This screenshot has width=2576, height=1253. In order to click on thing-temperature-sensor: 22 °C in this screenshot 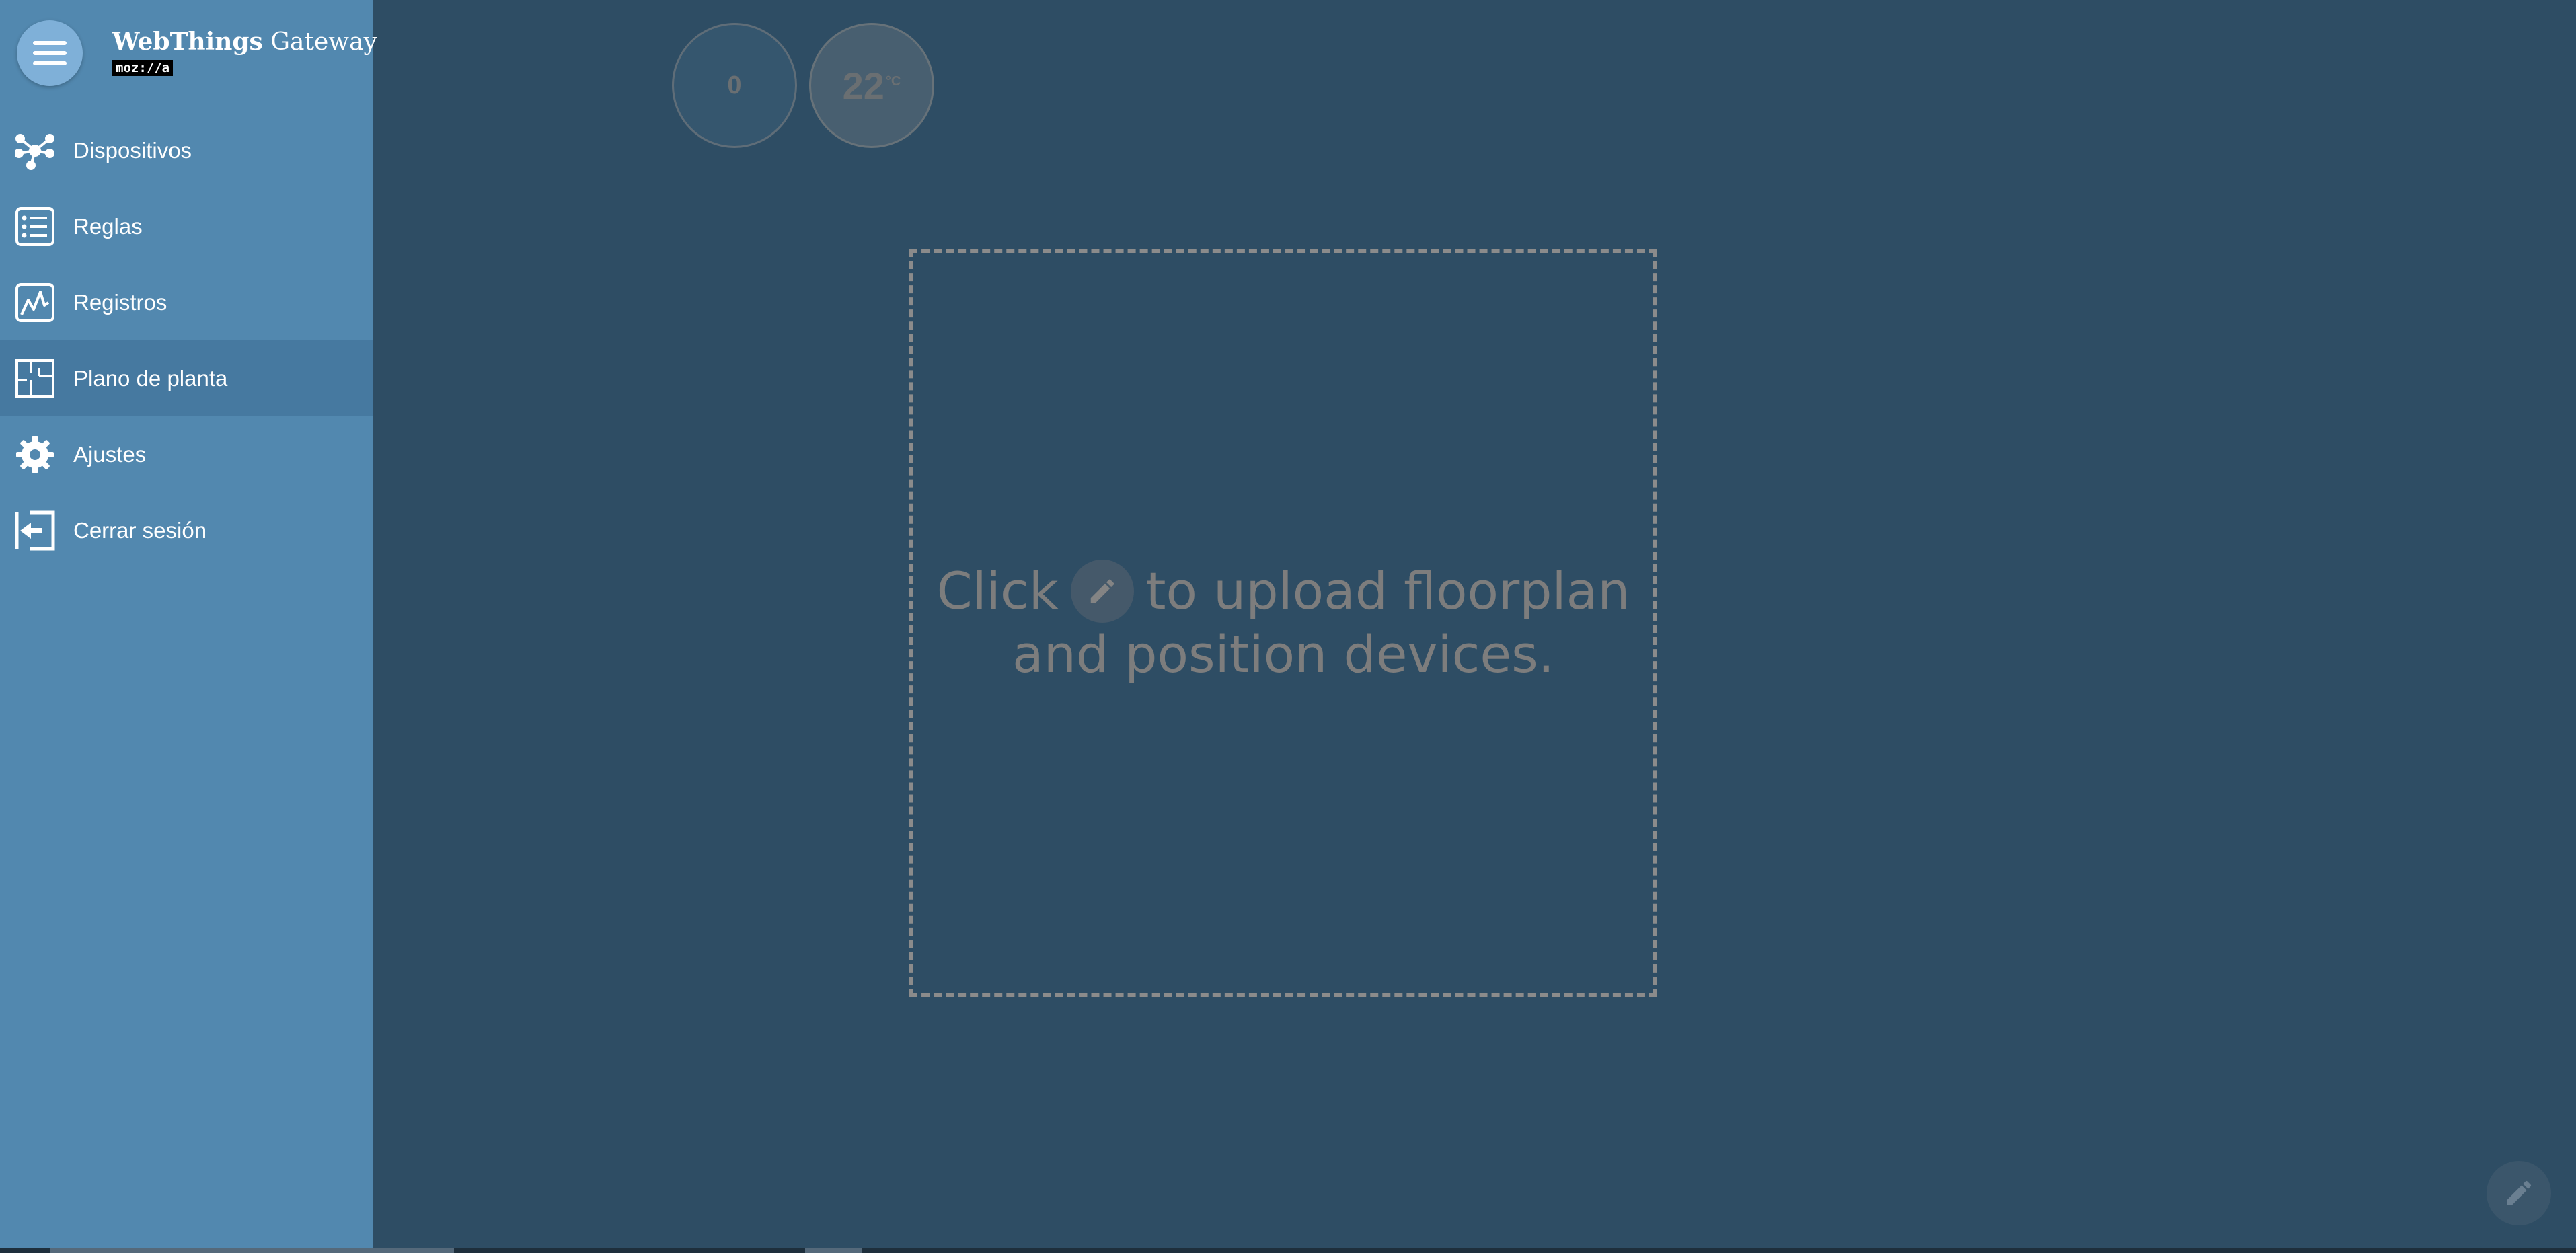, I will do `click(871, 85)`.